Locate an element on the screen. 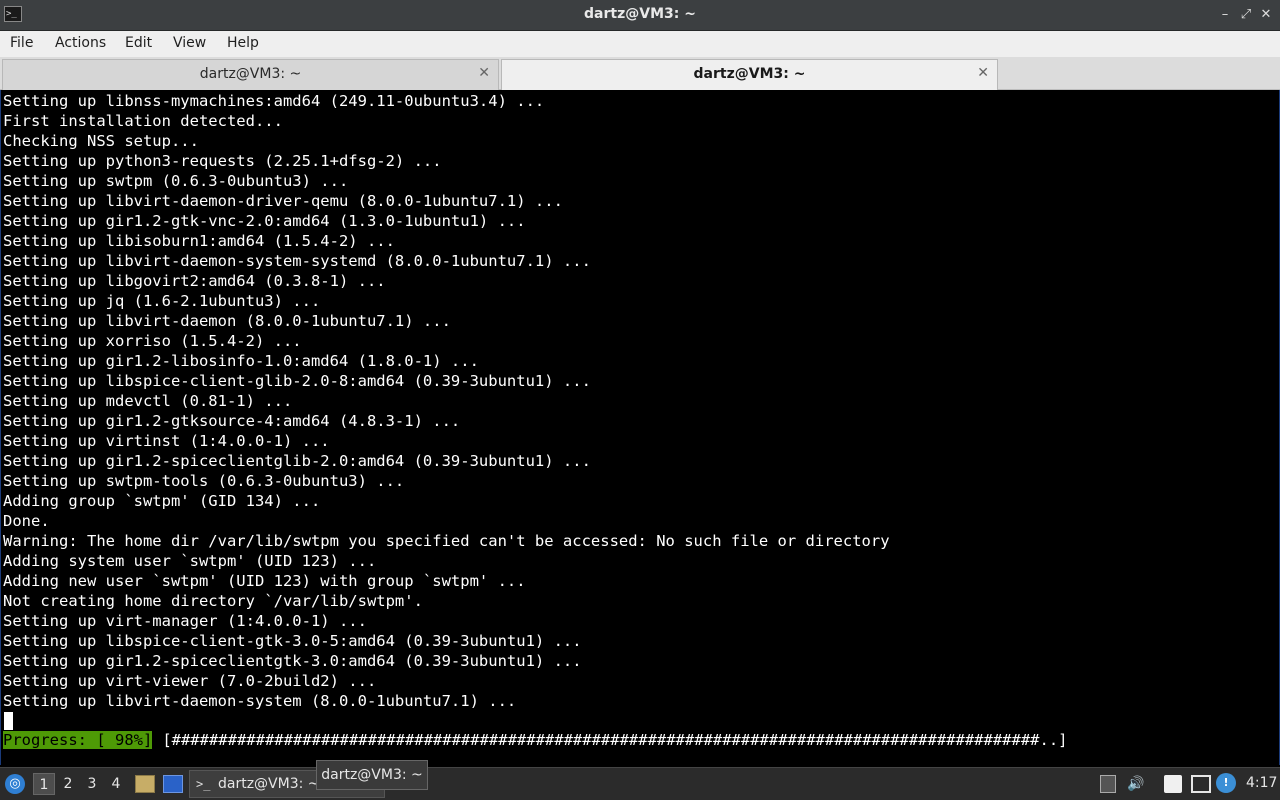 The image size is (1280, 800). terminal-icon: >_ is located at coordinates (203, 784).